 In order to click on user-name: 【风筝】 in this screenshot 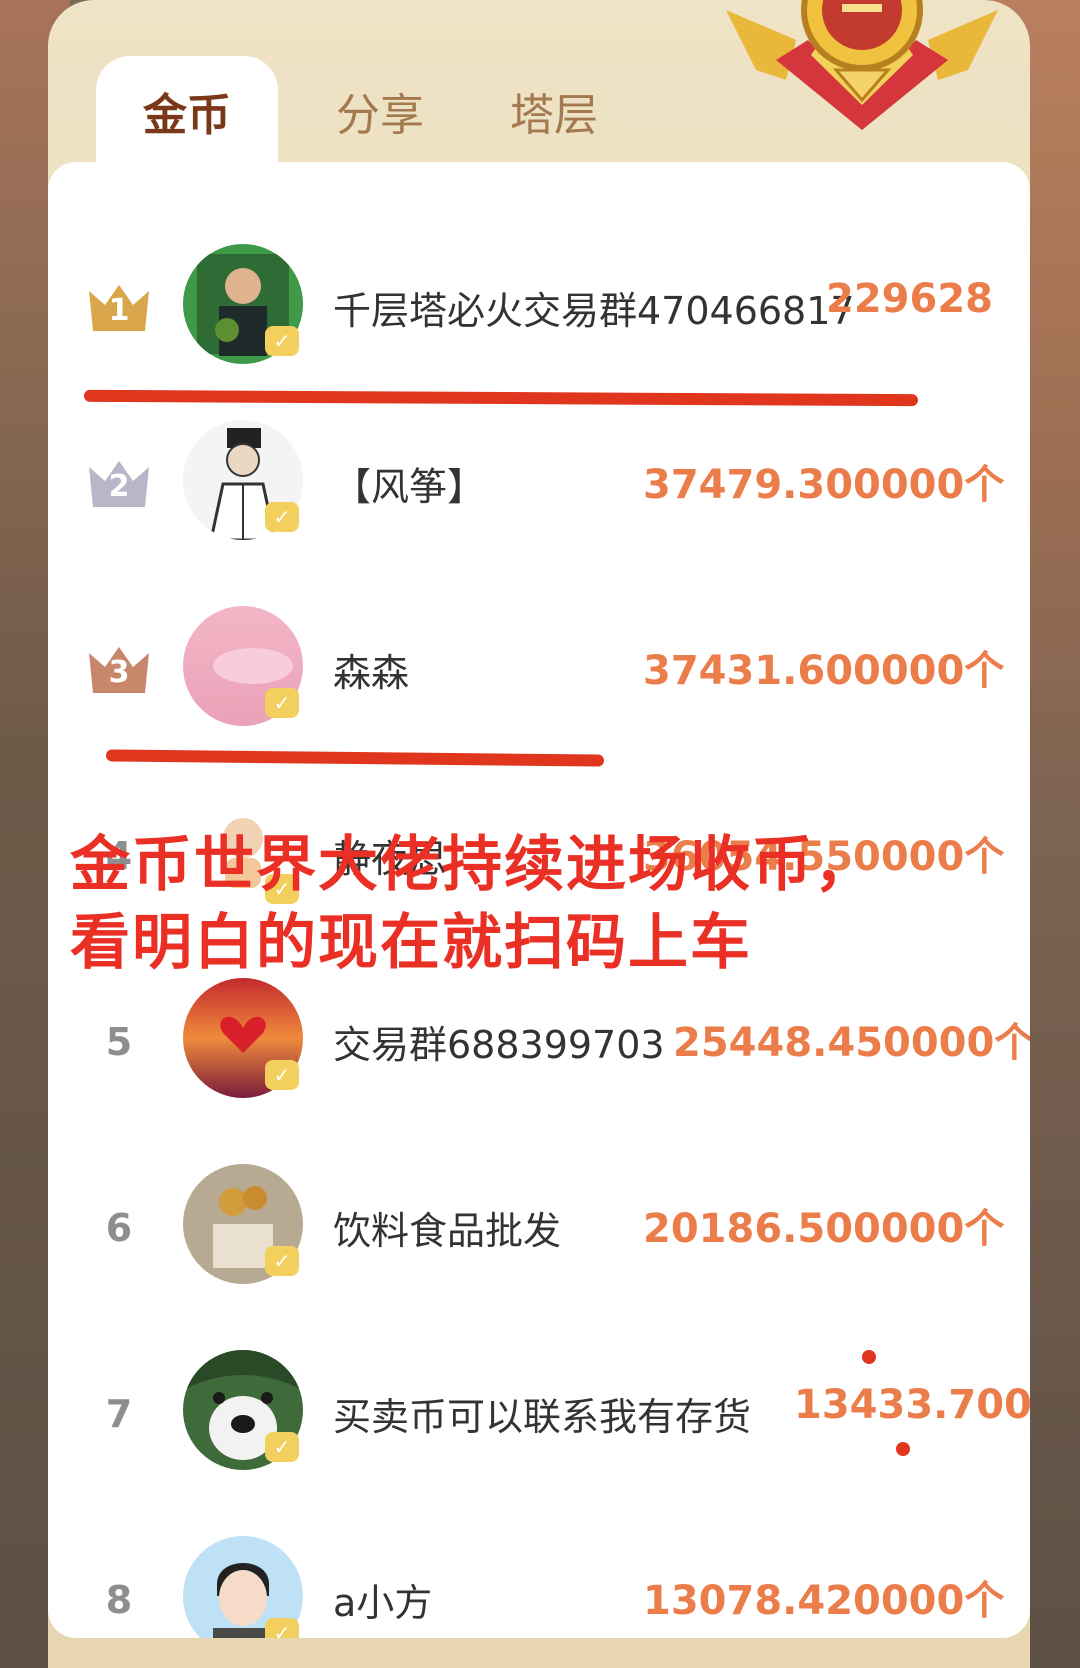, I will do `click(409, 487)`.